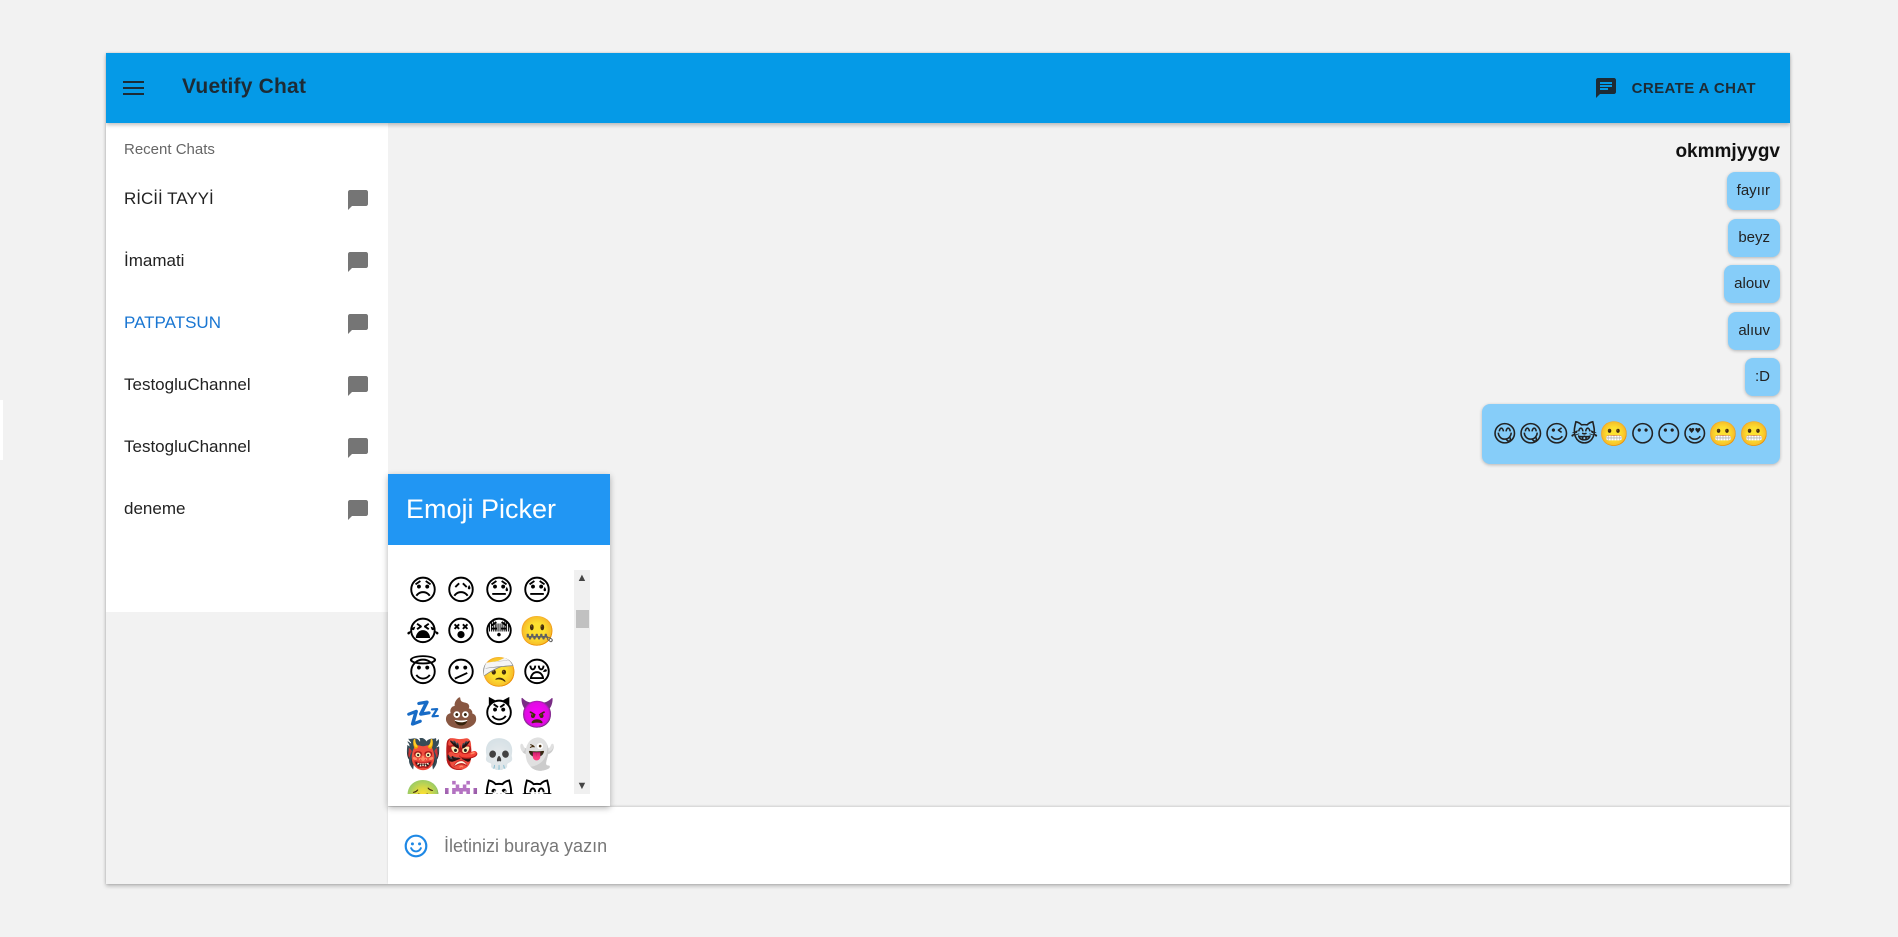 The width and height of the screenshot is (1898, 937). What do you see at coordinates (423, 590) in the screenshot?
I see `emoji-option: 😞` at bounding box center [423, 590].